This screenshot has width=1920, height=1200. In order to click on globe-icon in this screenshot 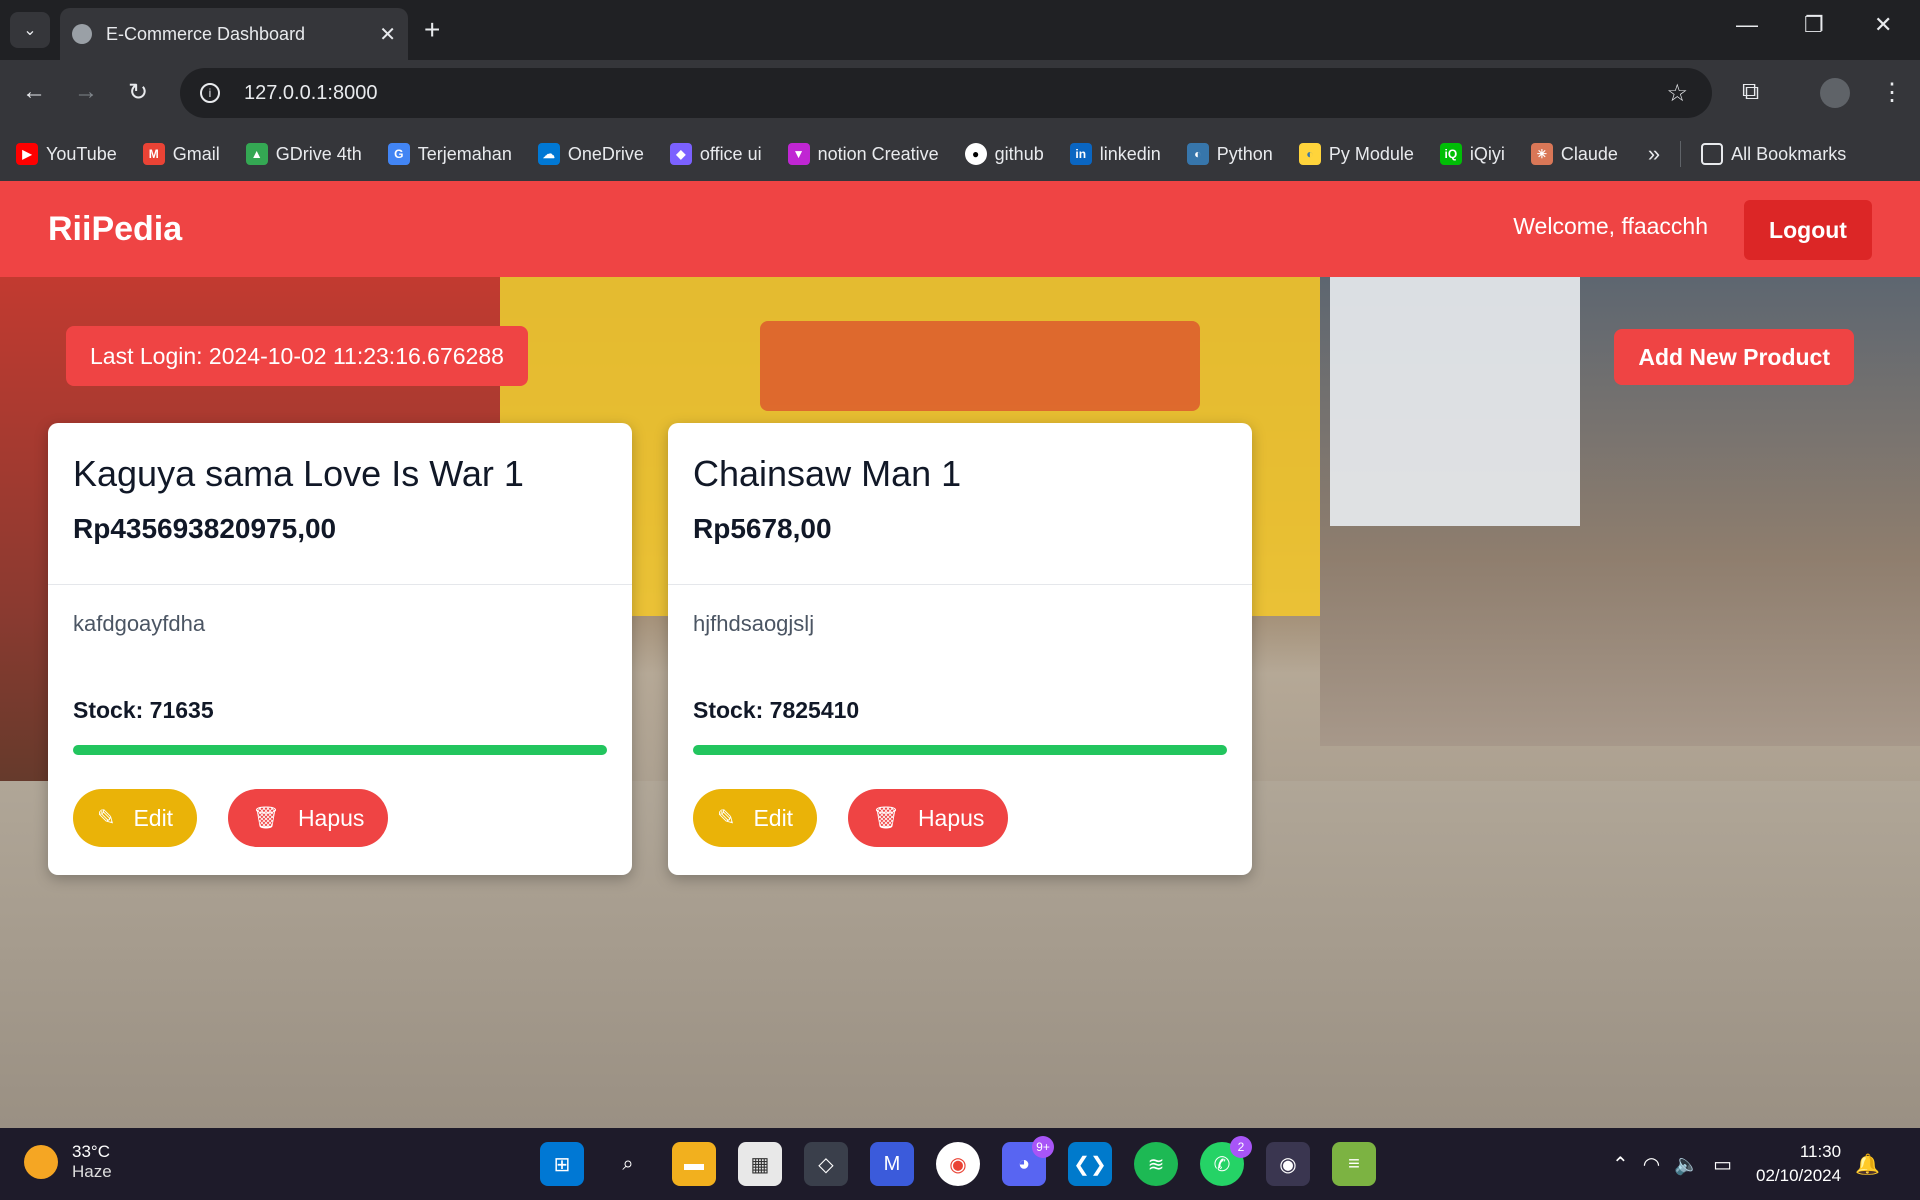, I will do `click(82, 34)`.